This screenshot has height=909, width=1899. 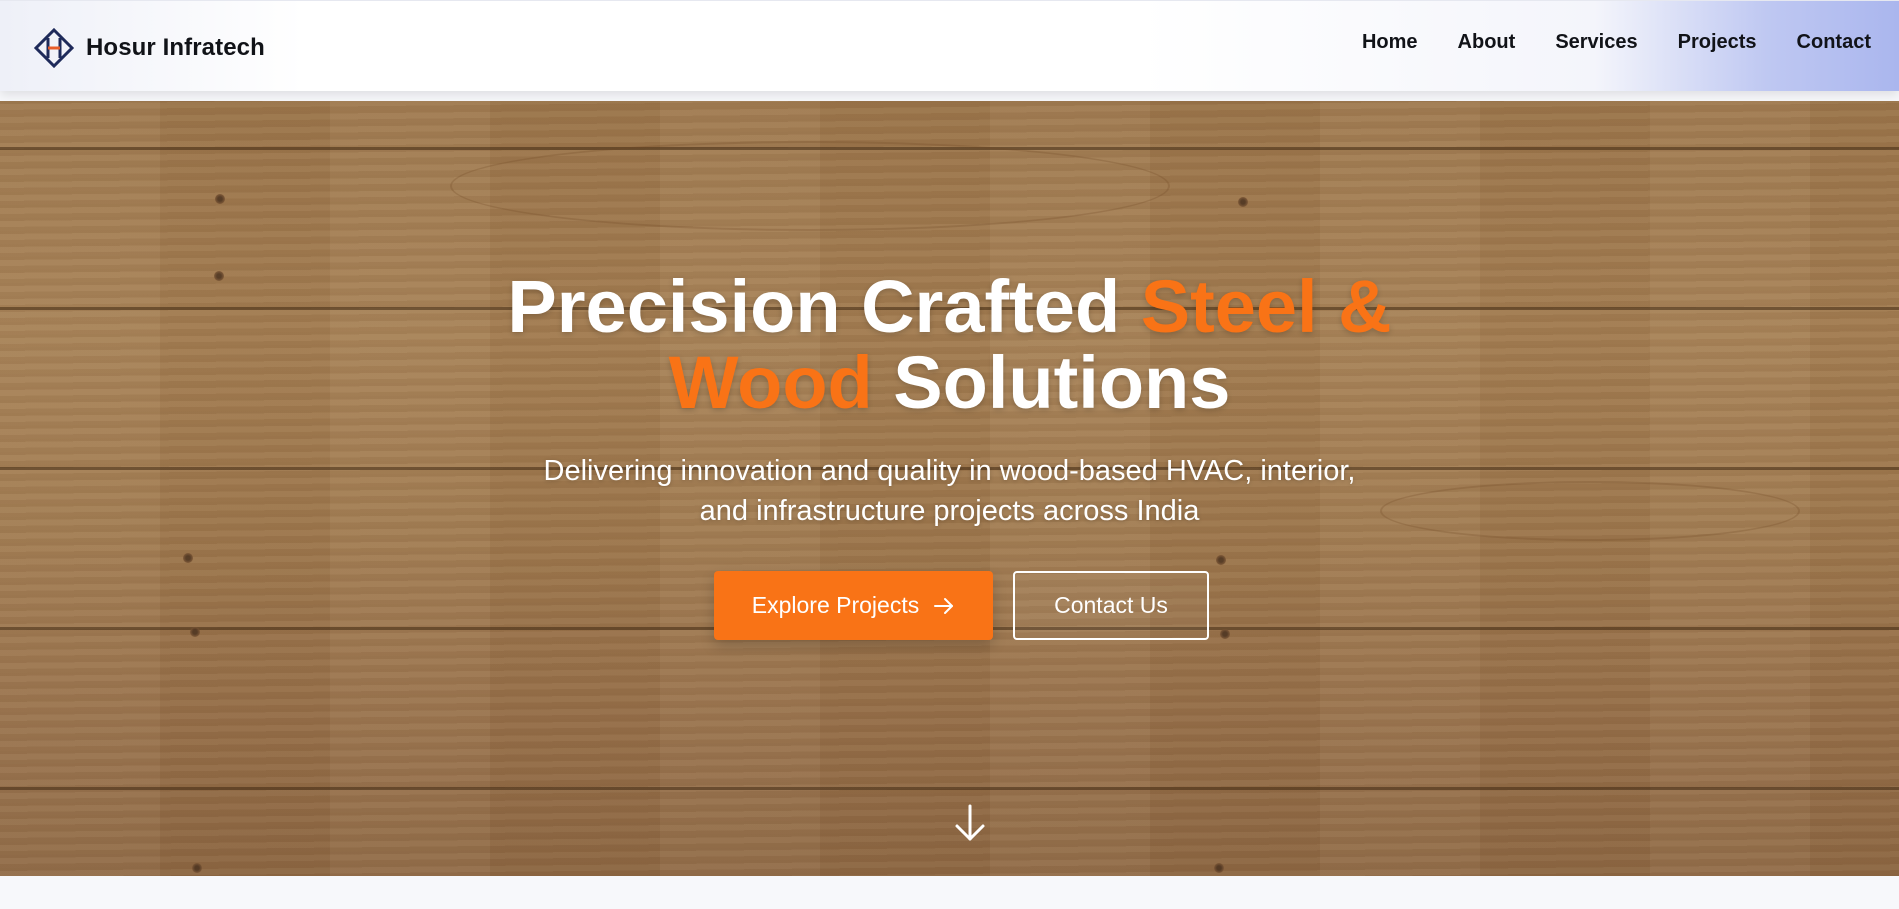 I want to click on explore-projects-button: Explore Projects, so click(x=853, y=605).